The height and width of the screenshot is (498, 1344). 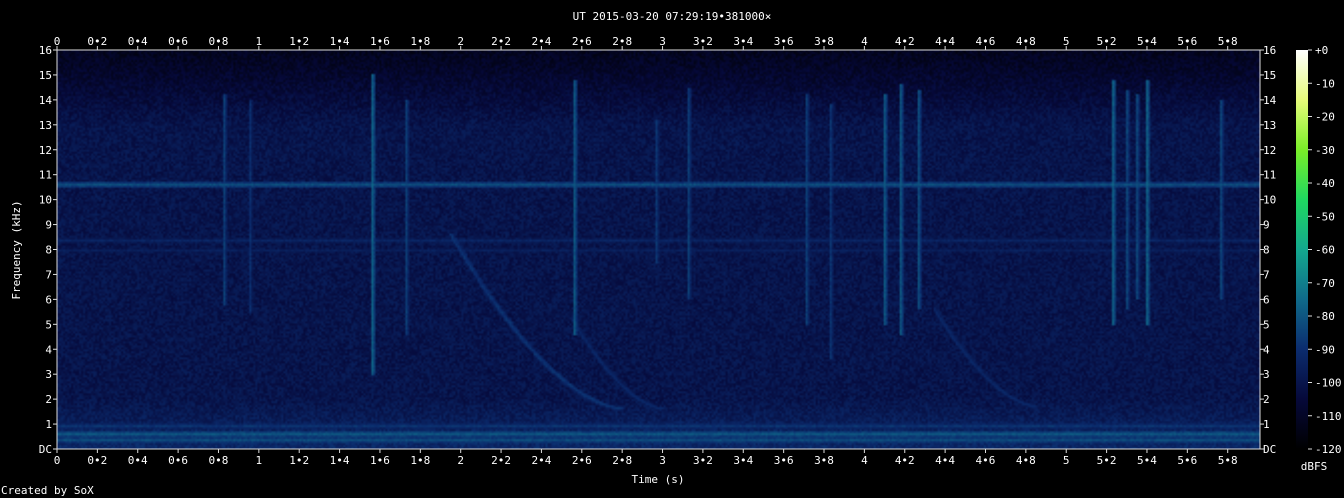 What do you see at coordinates (45, 200) in the screenshot?
I see `y-tick-label: 10` at bounding box center [45, 200].